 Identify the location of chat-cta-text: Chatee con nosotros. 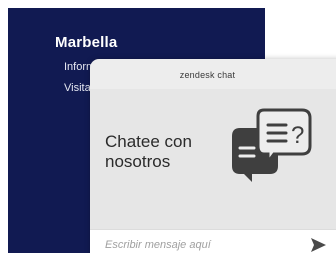
(148, 151).